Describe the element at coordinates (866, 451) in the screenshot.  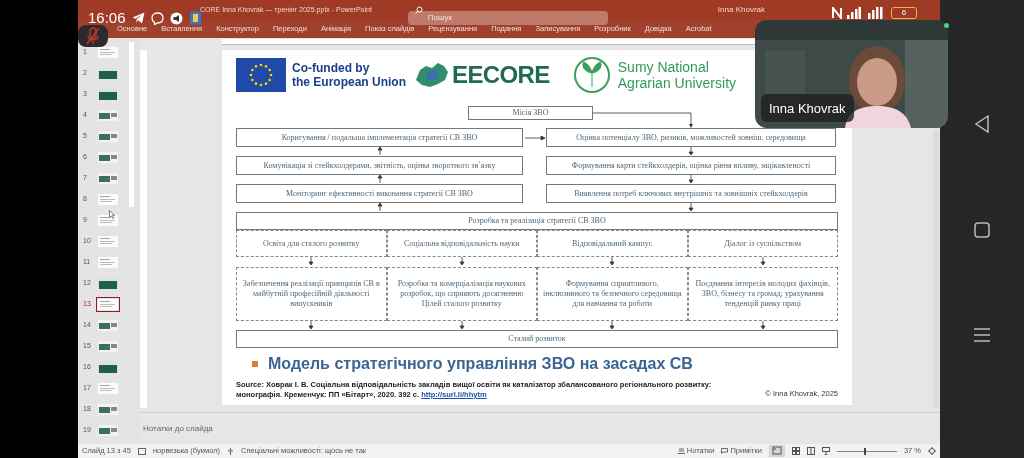
I see `zoom-slider` at that location.